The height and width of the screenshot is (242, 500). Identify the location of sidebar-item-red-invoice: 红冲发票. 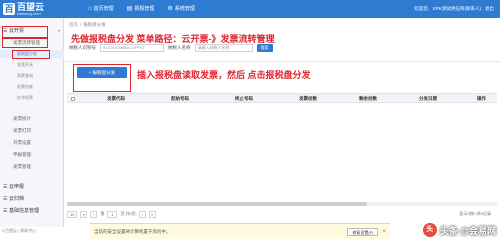
(32, 98).